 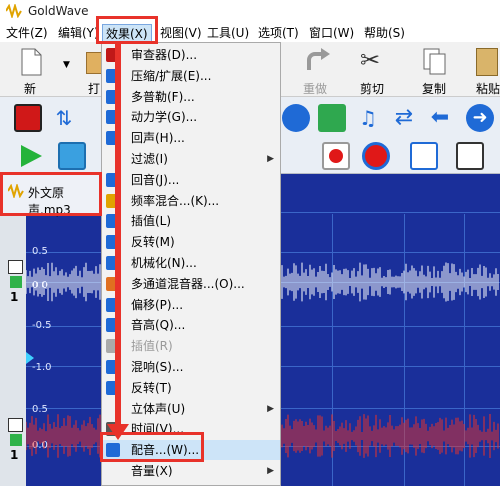 I want to click on effects-menu-item: 过滤(I) ▶, so click(x=191, y=159).